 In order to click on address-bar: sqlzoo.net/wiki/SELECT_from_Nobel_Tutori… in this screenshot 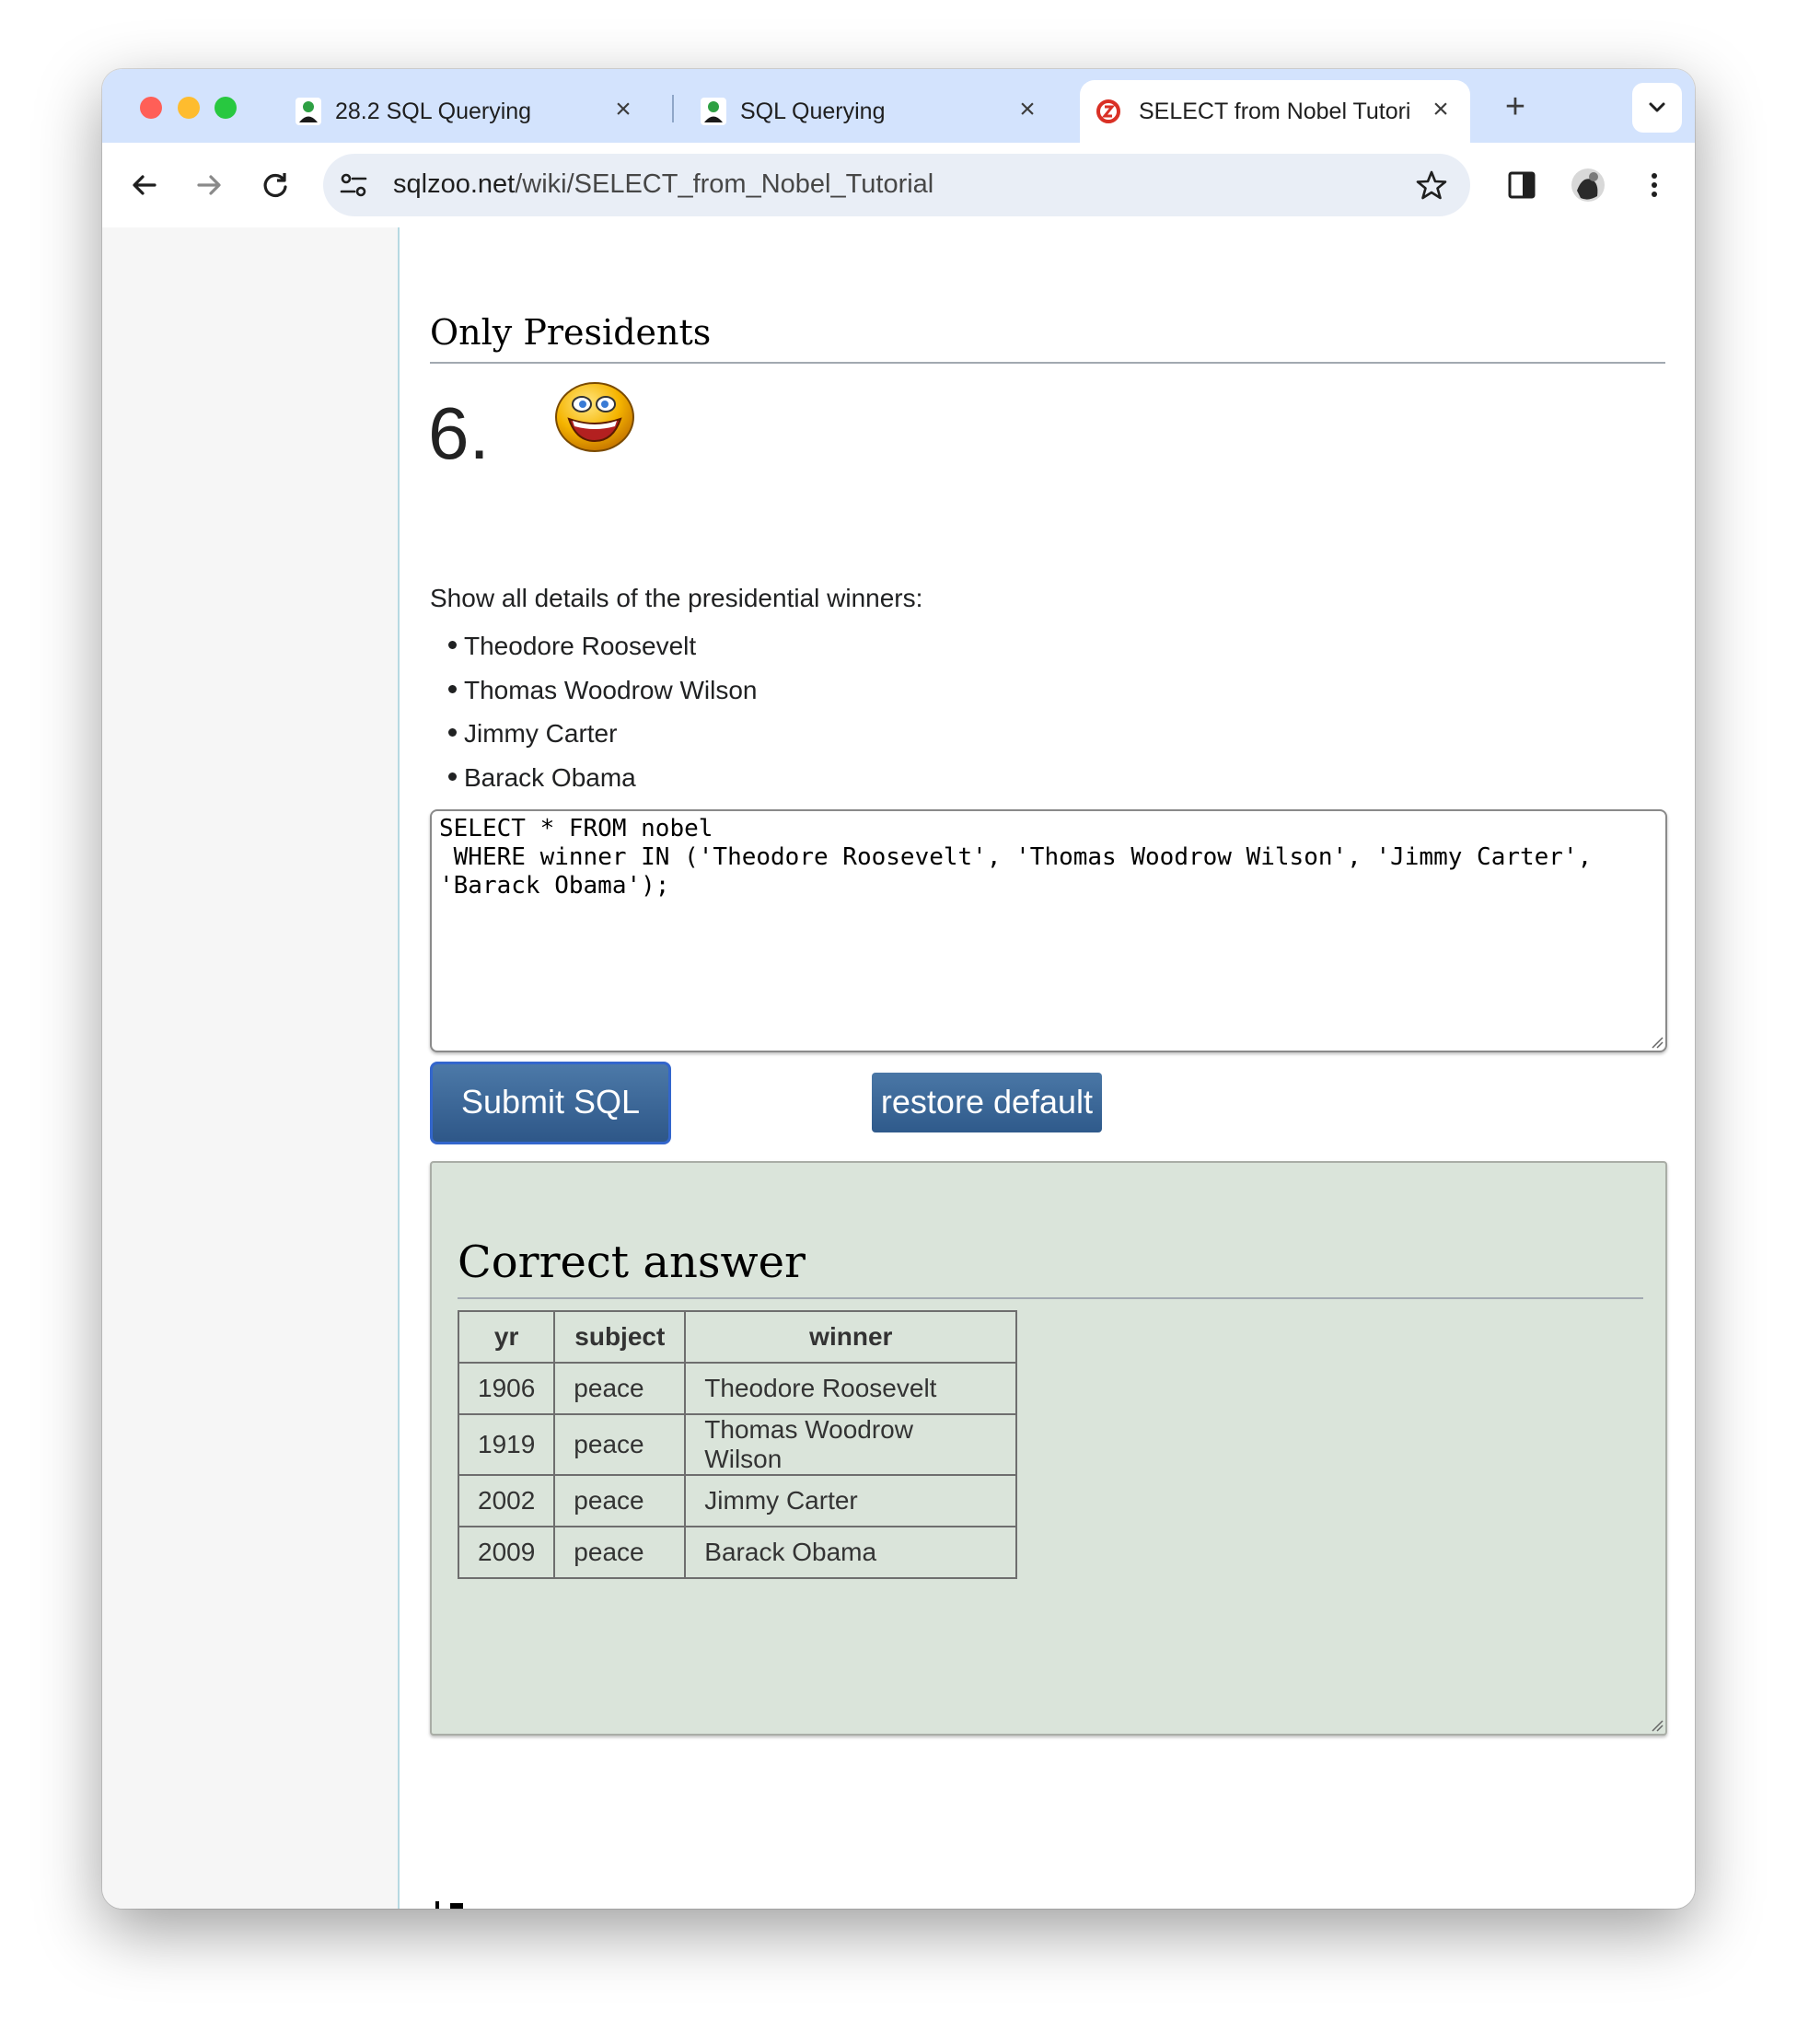, I will do `click(897, 185)`.